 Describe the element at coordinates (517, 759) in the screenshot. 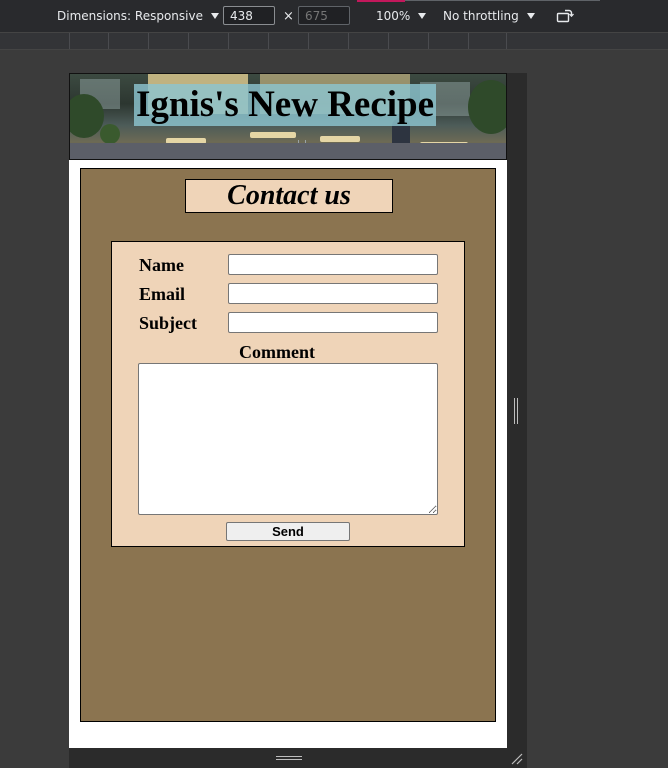

I see `resize-corner-icon` at that location.